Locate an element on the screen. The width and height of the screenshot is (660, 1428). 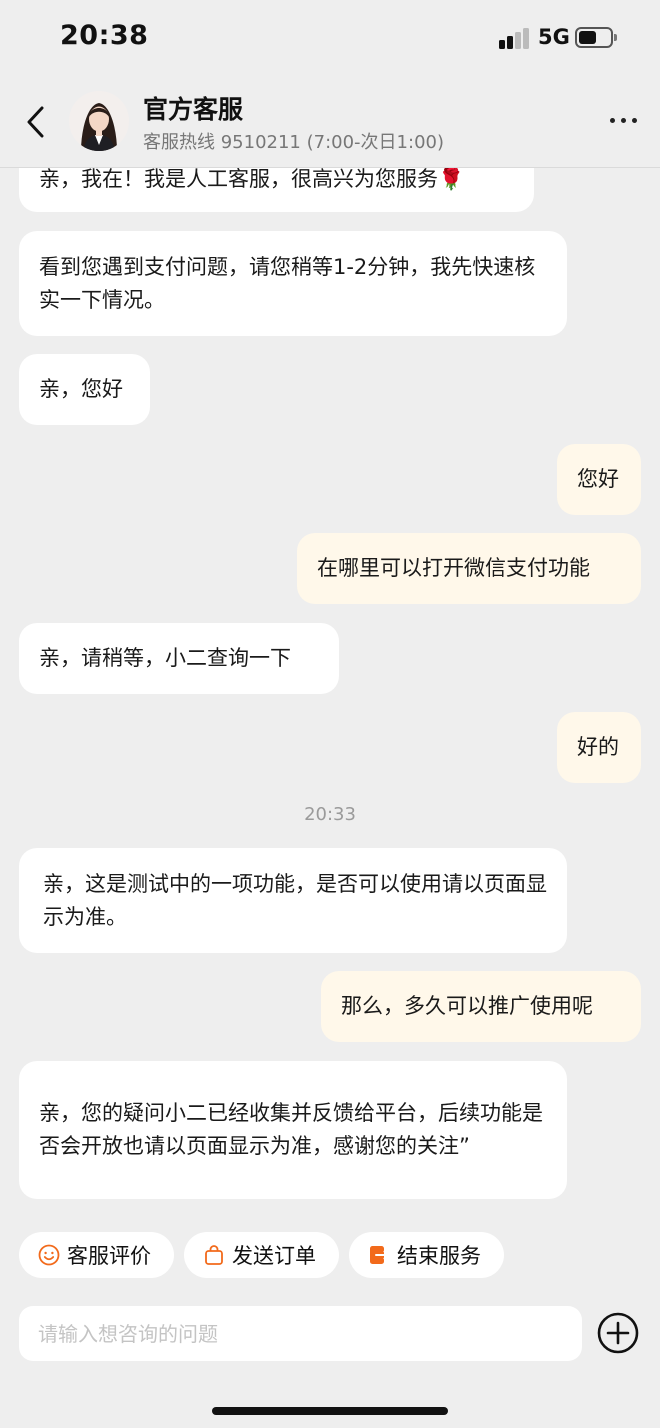
rate-service-button: 客服评价 is located at coordinates (96, 1255).